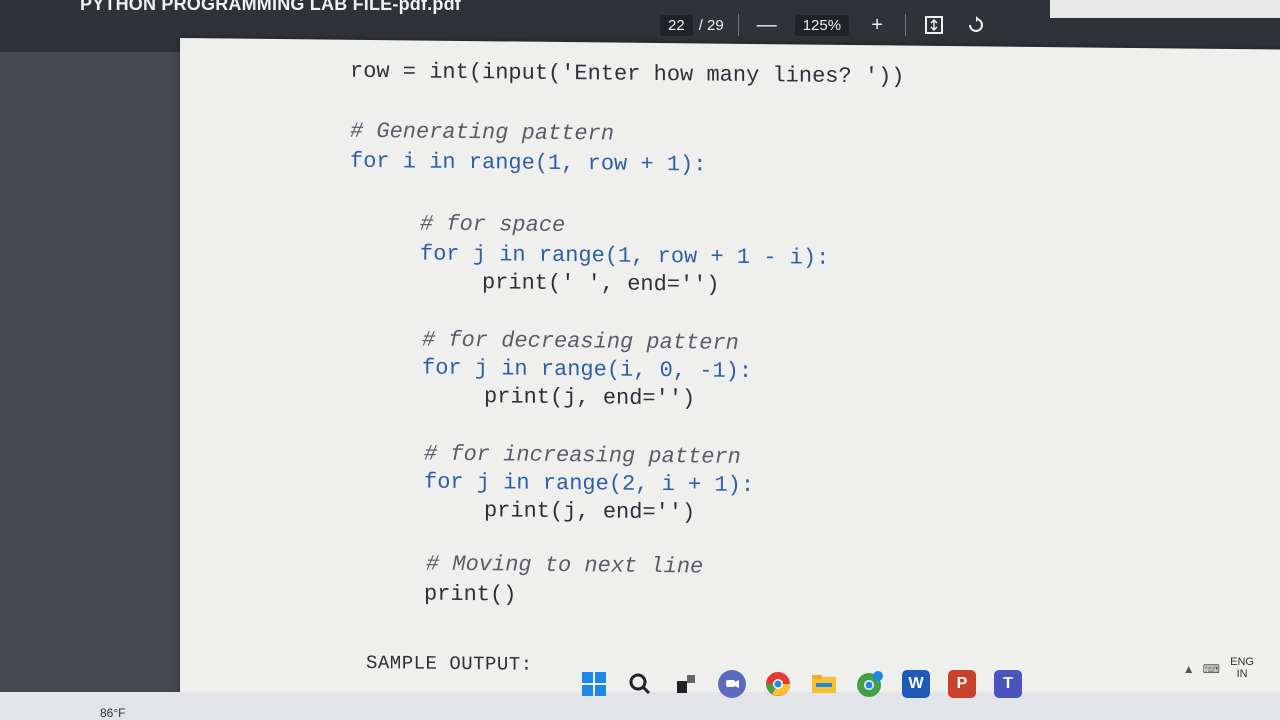 This screenshot has width=1280, height=720. I want to click on zoom-level: 125%, so click(822, 25).